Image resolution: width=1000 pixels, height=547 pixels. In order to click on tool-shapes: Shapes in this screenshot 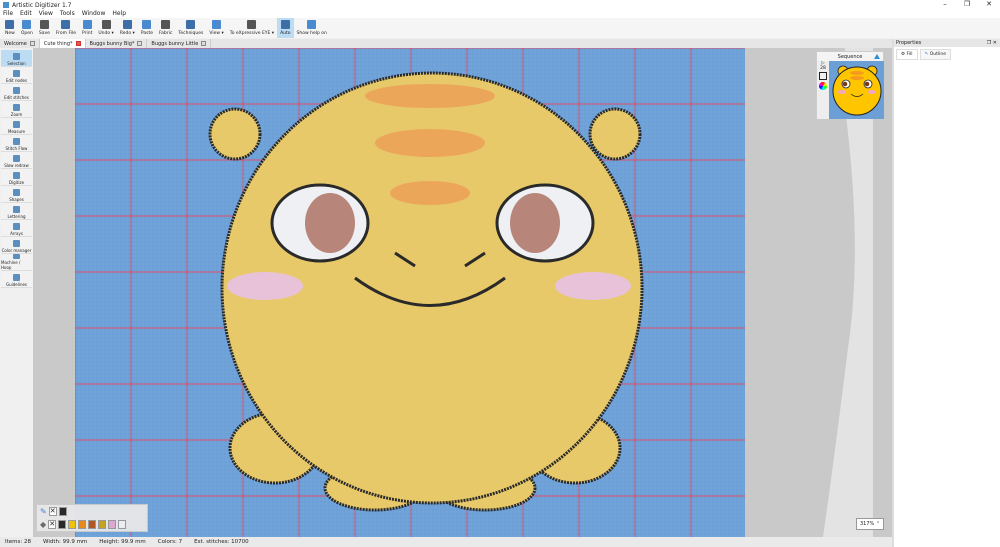, I will do `click(16, 194)`.